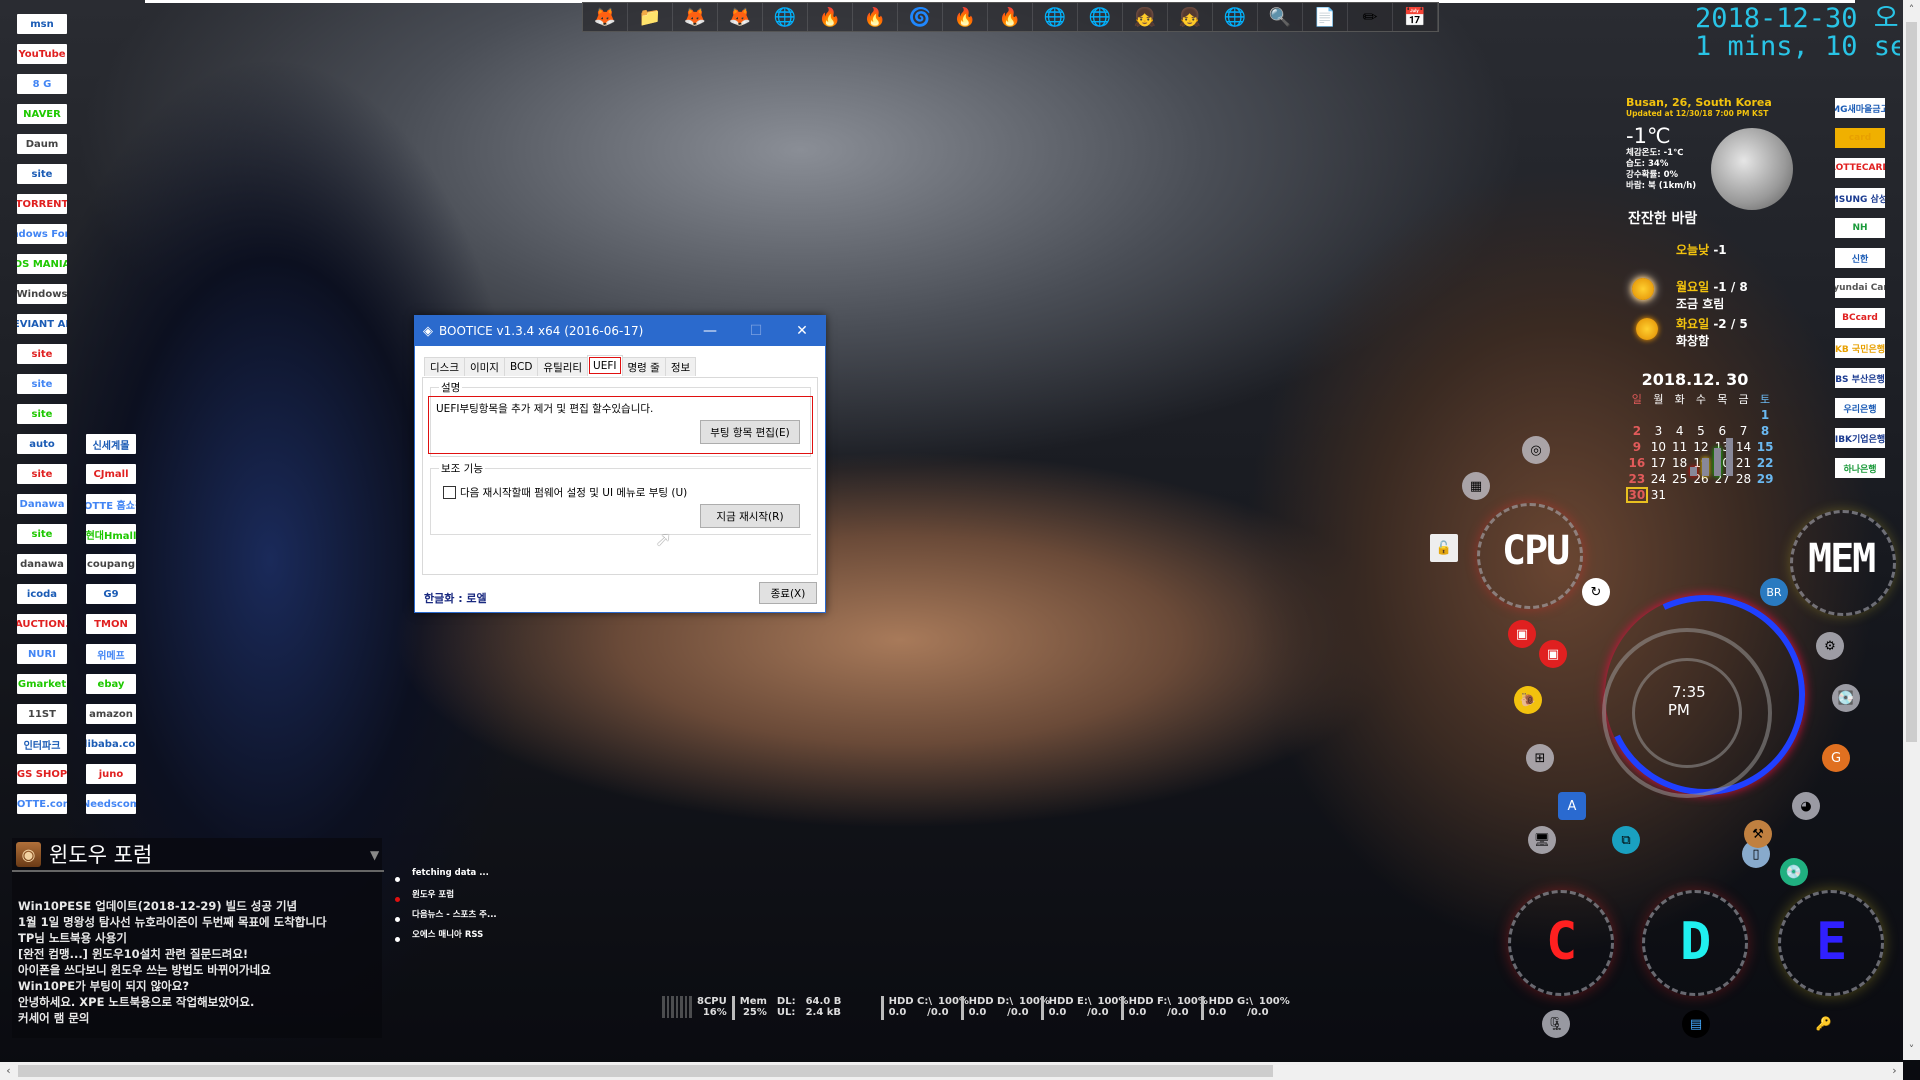 The height and width of the screenshot is (1080, 1920). Describe the element at coordinates (650, 17) in the screenshot. I see `folder-app-icon: 📁` at that location.